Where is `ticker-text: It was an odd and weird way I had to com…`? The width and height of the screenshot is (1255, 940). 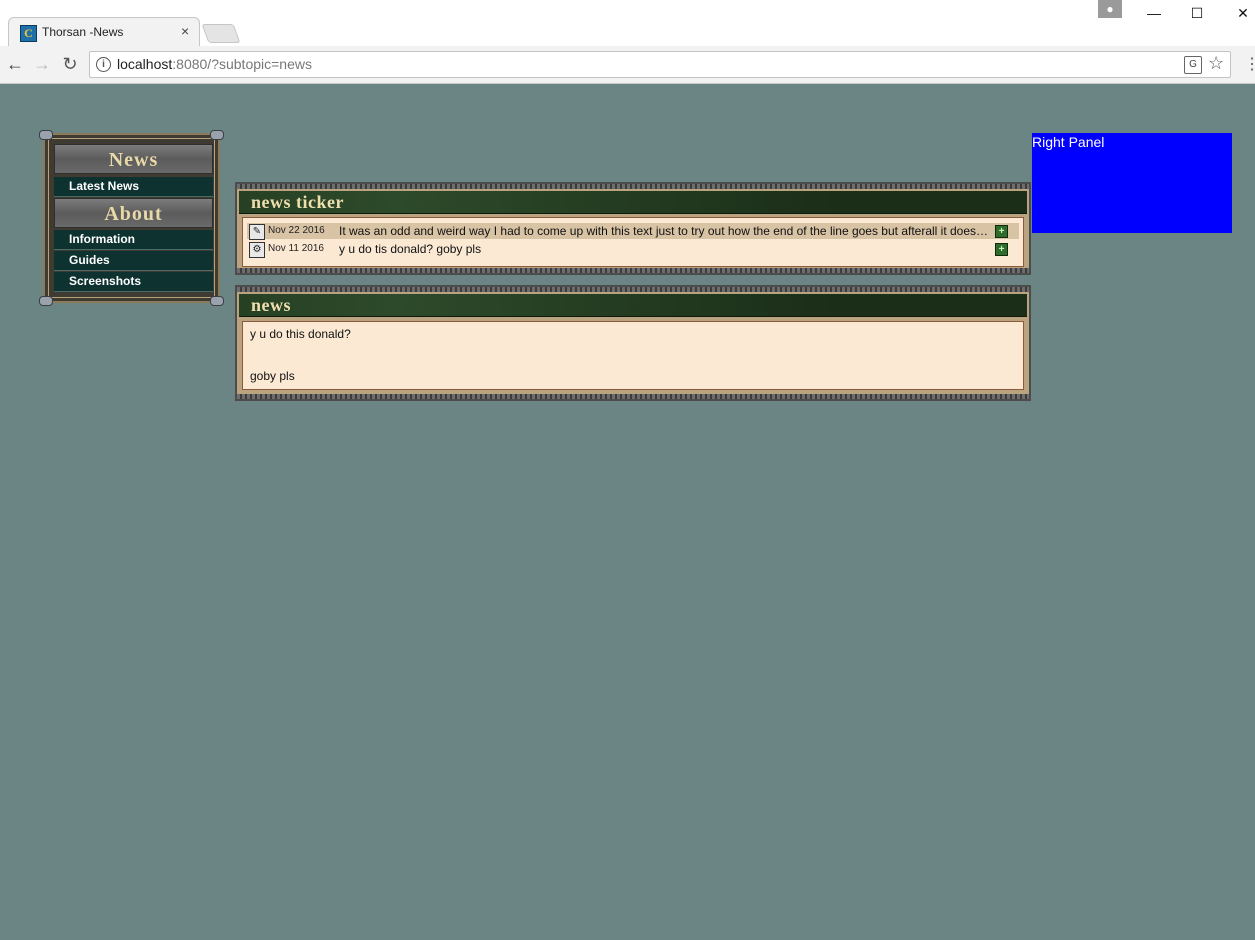 ticker-text: It was an odd and weird way I had to com… is located at coordinates (664, 231).